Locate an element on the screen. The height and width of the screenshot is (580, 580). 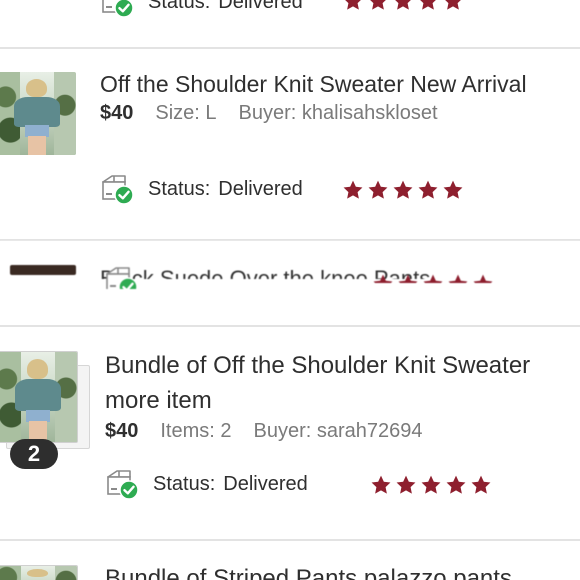
item-meta: $40 Items: 2 Buyer: sarah72694 is located at coordinates (264, 431).